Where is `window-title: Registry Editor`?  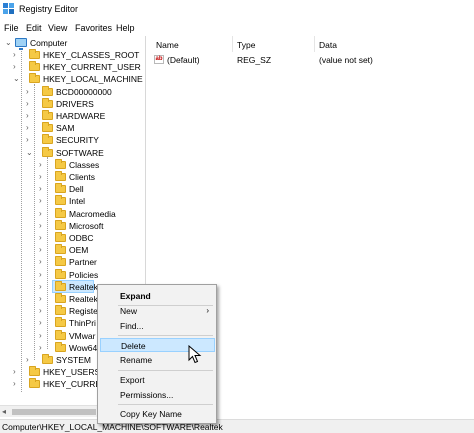
window-title: Registry Editor is located at coordinates (49, 9).